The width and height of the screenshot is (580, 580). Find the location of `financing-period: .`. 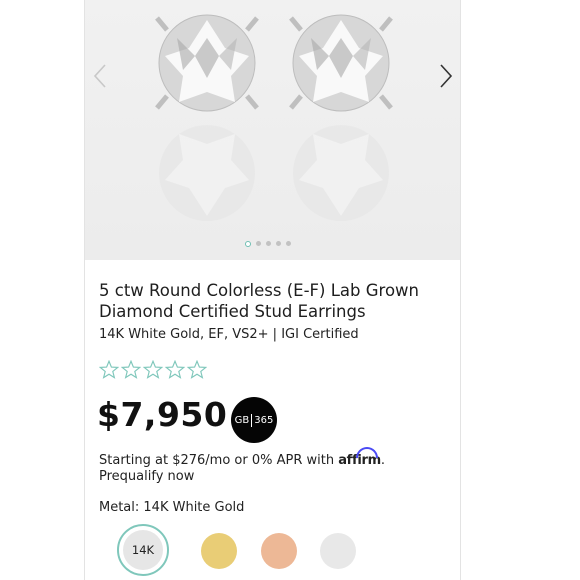

financing-period: . is located at coordinates (383, 460).